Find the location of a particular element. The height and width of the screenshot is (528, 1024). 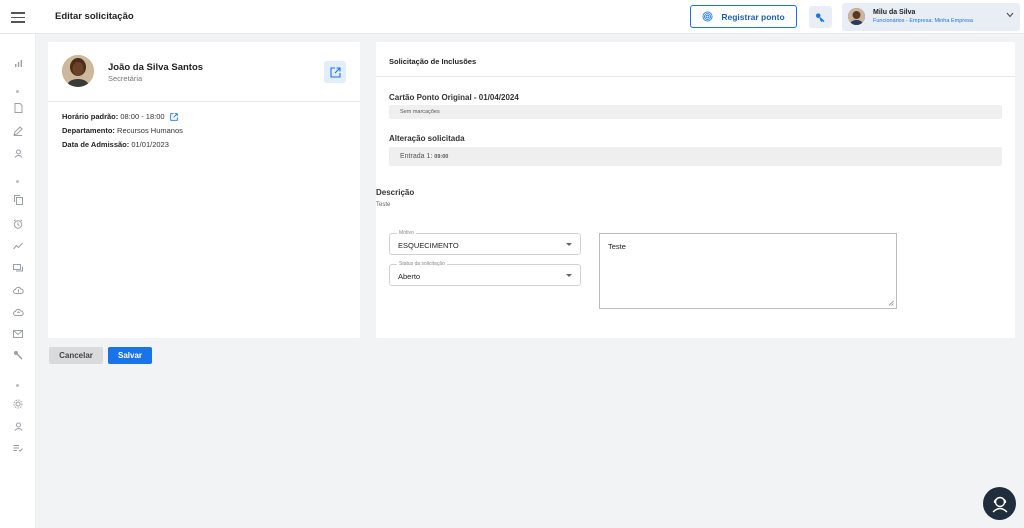

reason-select: Motivo ESQUECIMENTO is located at coordinates (485, 242).